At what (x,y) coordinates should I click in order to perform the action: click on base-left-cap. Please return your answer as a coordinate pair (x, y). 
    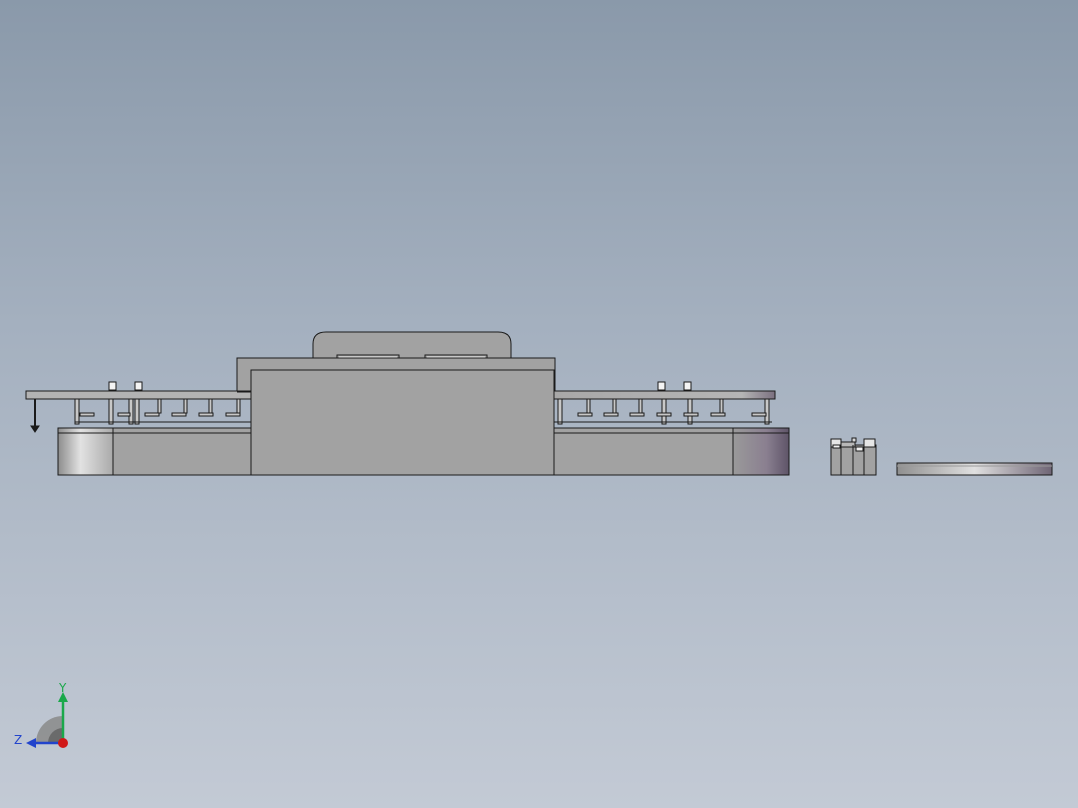
    Looking at the image, I should click on (86, 451).